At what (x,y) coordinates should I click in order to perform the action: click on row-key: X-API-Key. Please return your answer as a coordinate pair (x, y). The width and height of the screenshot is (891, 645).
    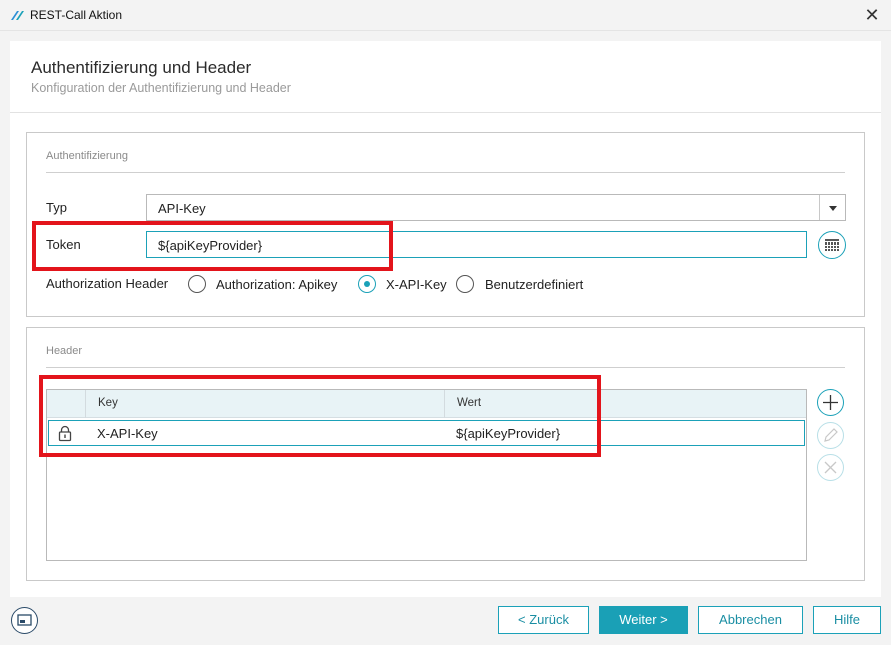
    Looking at the image, I should click on (127, 433).